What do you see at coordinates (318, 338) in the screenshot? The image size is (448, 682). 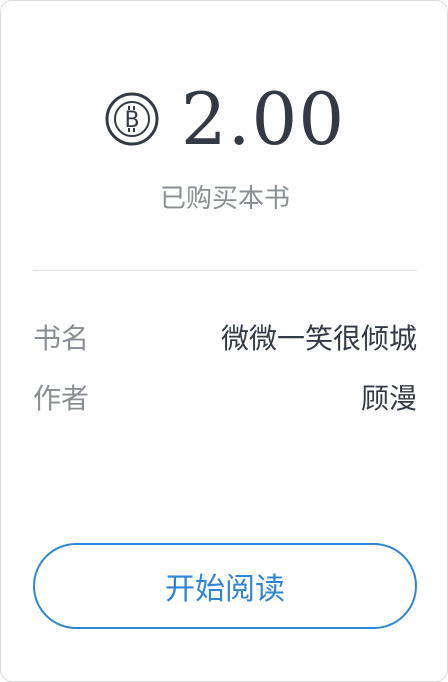 I see `book-title-value: 微微一笑很倾城` at bounding box center [318, 338].